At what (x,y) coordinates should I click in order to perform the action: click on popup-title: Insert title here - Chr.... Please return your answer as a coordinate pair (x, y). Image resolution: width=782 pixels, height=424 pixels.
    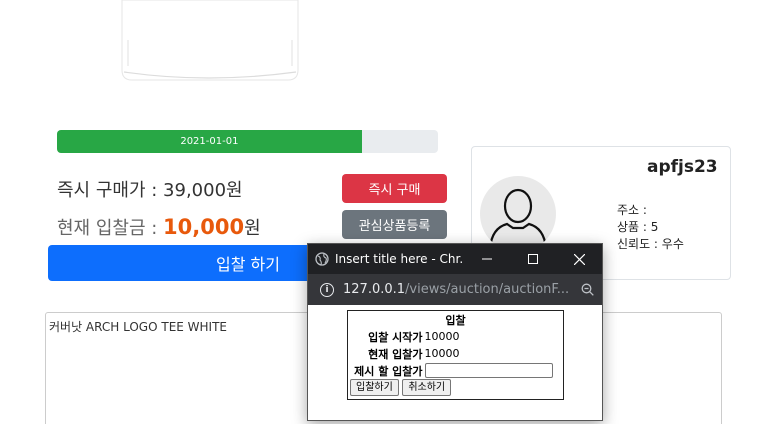
    Looking at the image, I should click on (399, 259).